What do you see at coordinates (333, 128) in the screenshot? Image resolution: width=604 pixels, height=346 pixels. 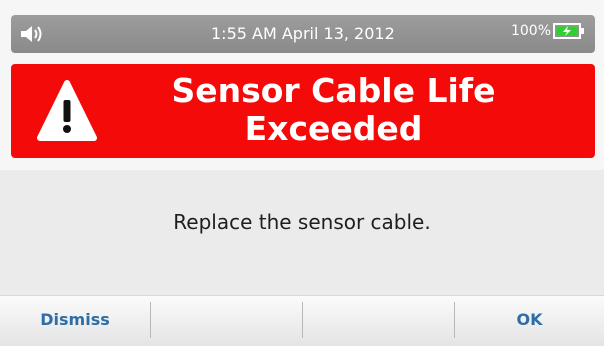 I see `alarm-title-line-2: Exceeded` at bounding box center [333, 128].